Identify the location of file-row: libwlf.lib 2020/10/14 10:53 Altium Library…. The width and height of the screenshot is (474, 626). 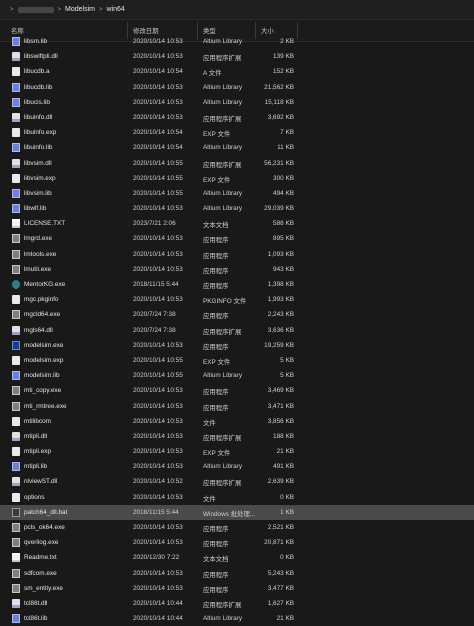
(237, 208).